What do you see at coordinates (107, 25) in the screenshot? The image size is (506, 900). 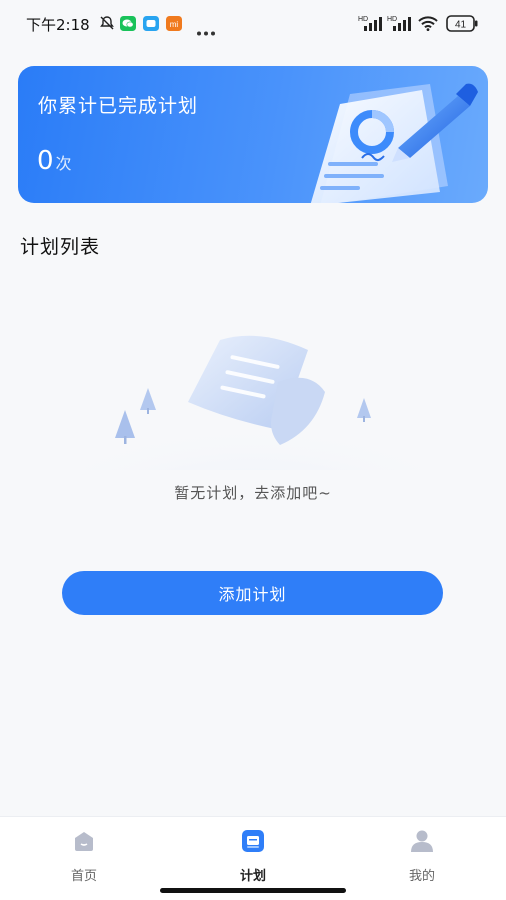 I see `mute-bell-icon` at bounding box center [107, 25].